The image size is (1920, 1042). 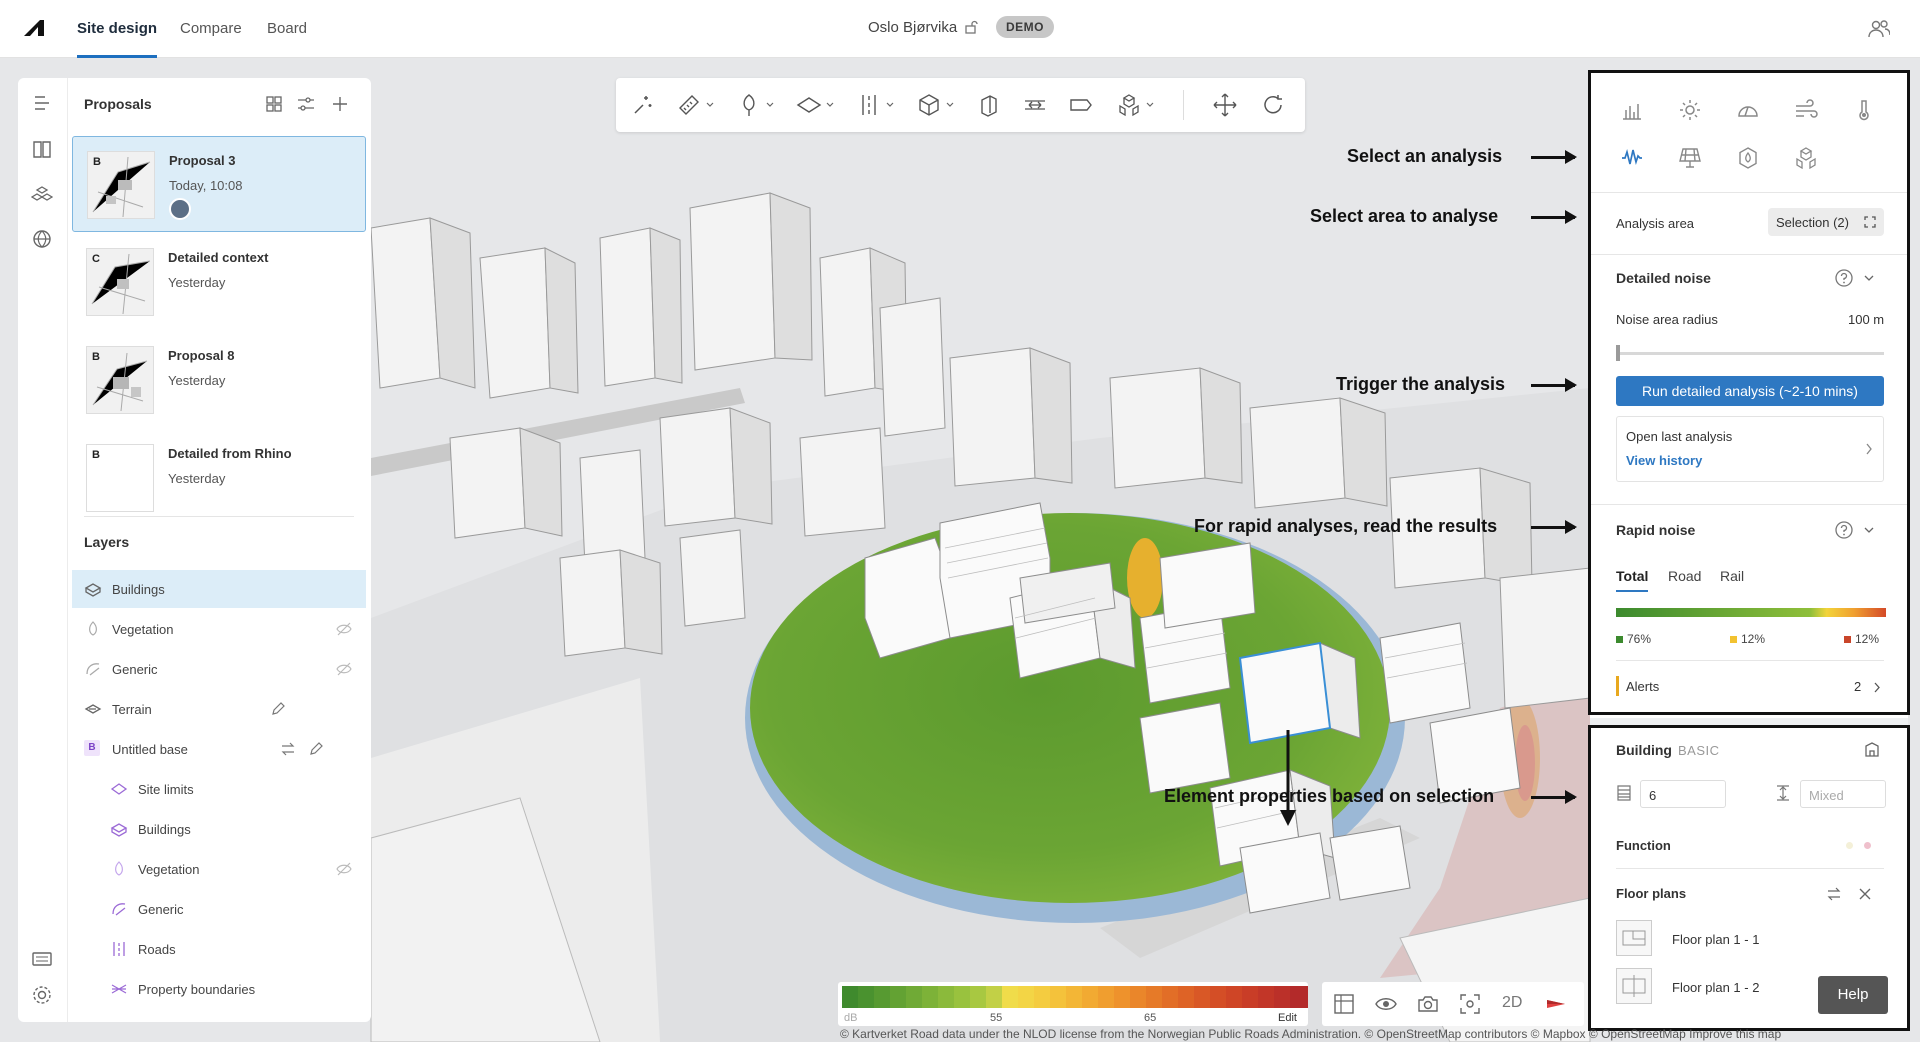 I want to click on proposal-thumbnail: C, so click(x=120, y=282).